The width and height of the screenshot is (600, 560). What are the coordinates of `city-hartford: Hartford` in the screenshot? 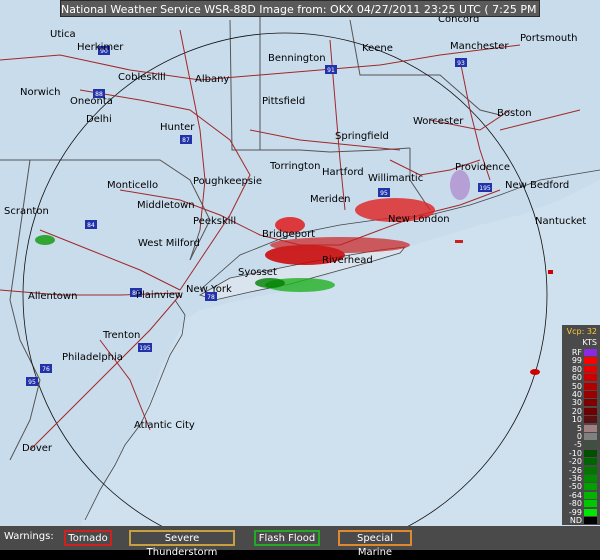 It's located at (343, 172).